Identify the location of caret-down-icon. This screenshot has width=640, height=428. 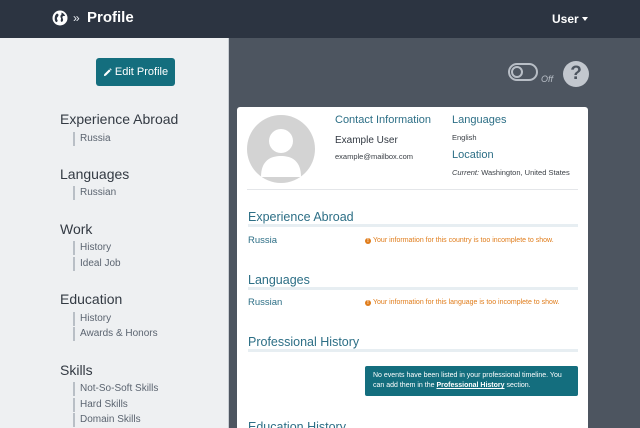
(584, 19).